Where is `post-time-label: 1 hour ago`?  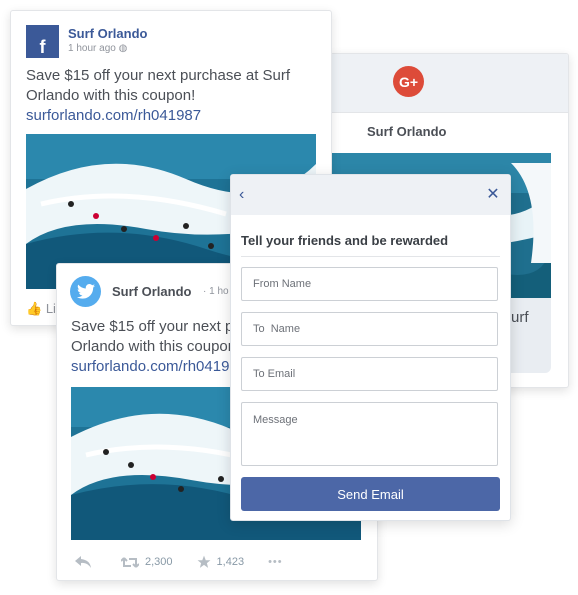
post-time-label: 1 hour ago is located at coordinates (92, 48).